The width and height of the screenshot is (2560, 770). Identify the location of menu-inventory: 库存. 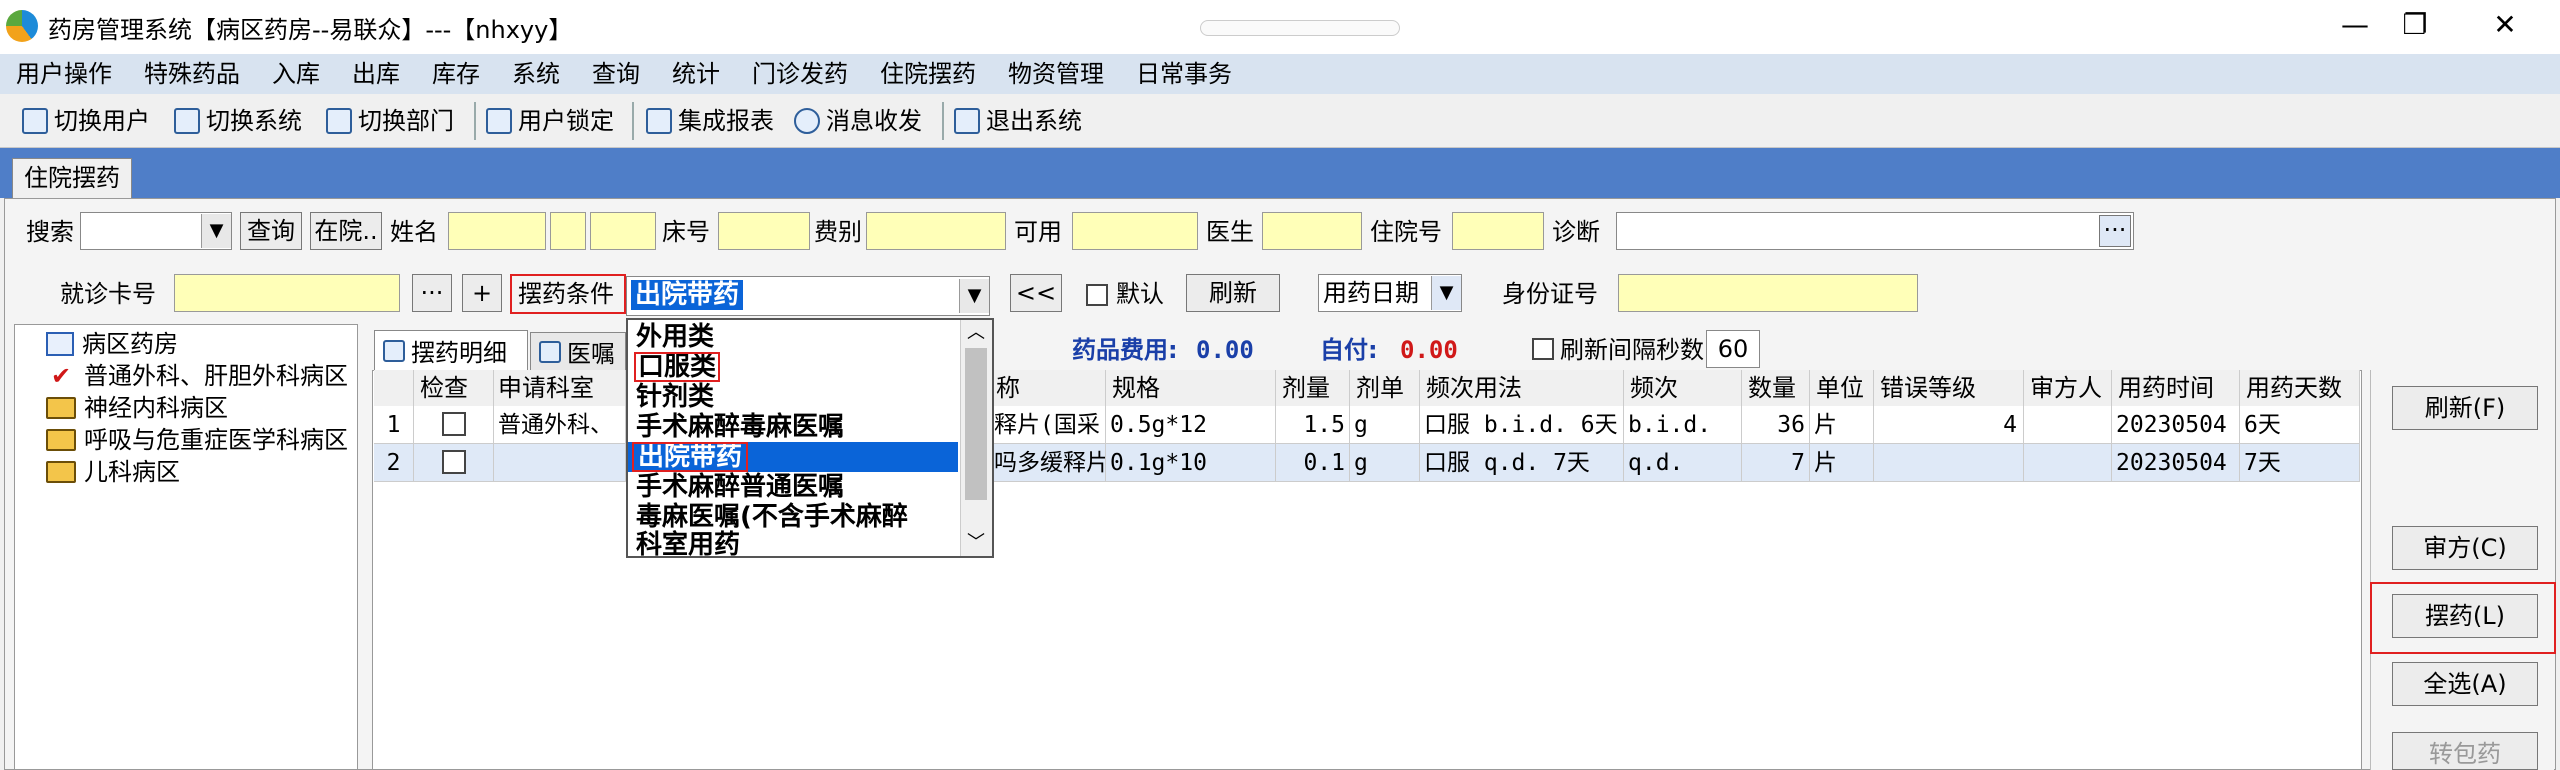
(456, 74).